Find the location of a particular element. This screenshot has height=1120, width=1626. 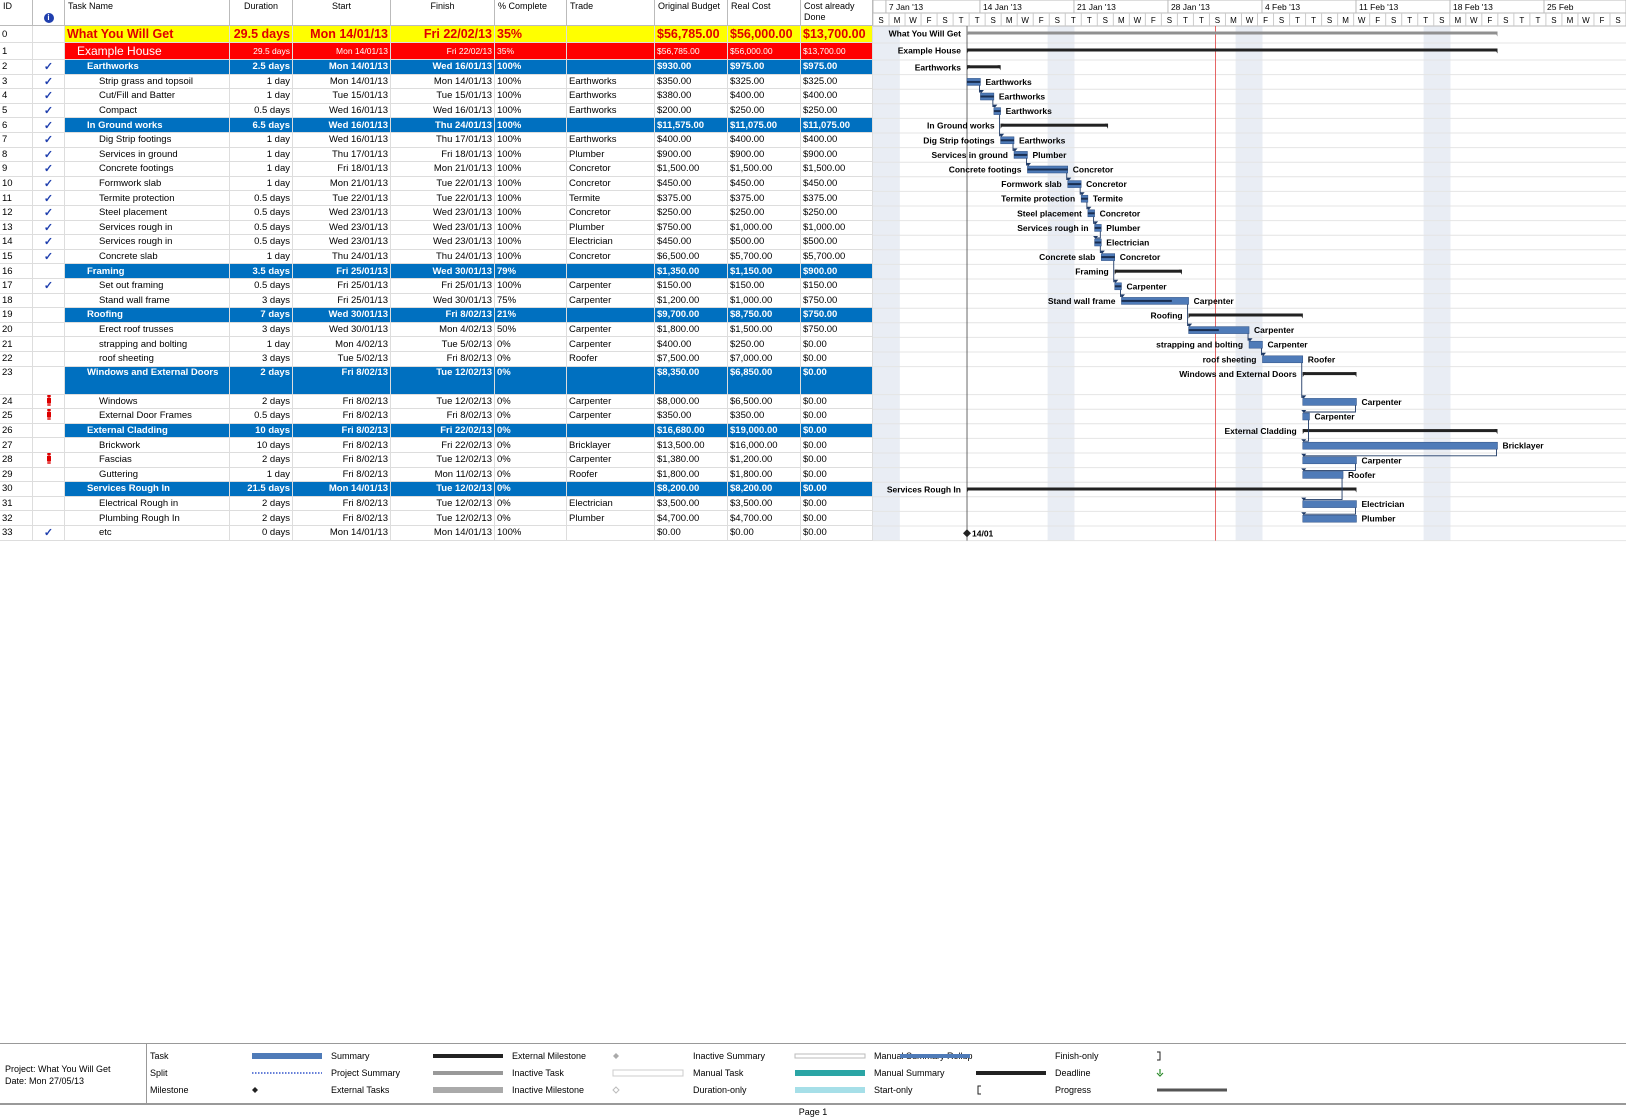

cell-name: Plumbing Rough In is located at coordinates (147, 518).